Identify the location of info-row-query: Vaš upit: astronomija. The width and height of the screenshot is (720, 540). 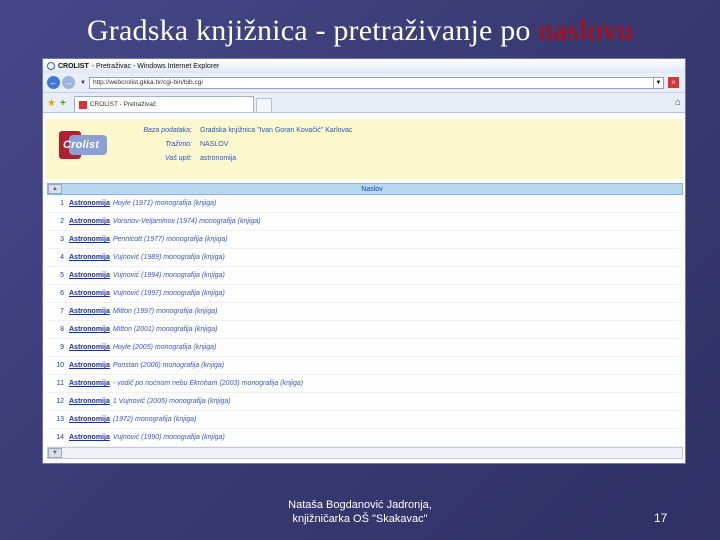
(140, 158).